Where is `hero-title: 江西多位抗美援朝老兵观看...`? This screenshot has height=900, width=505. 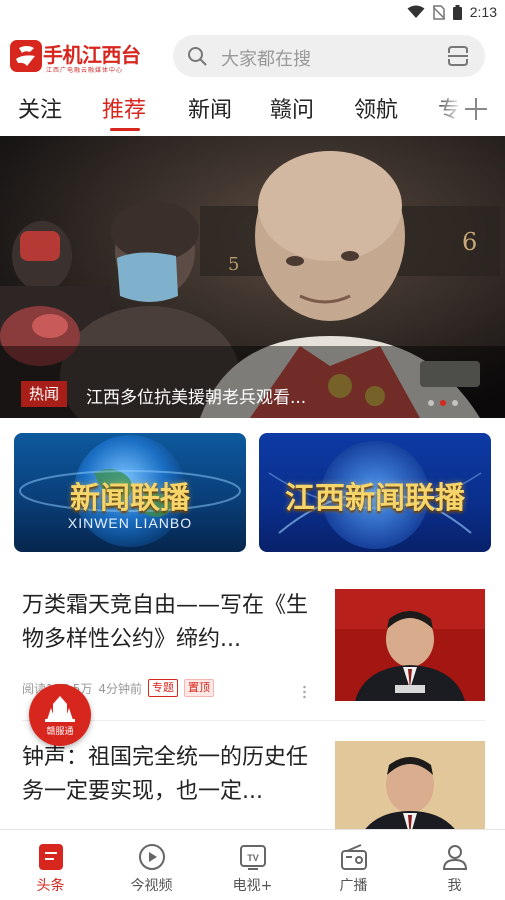 hero-title: 江西多位抗美援朝老兵观看... is located at coordinates (196, 398).